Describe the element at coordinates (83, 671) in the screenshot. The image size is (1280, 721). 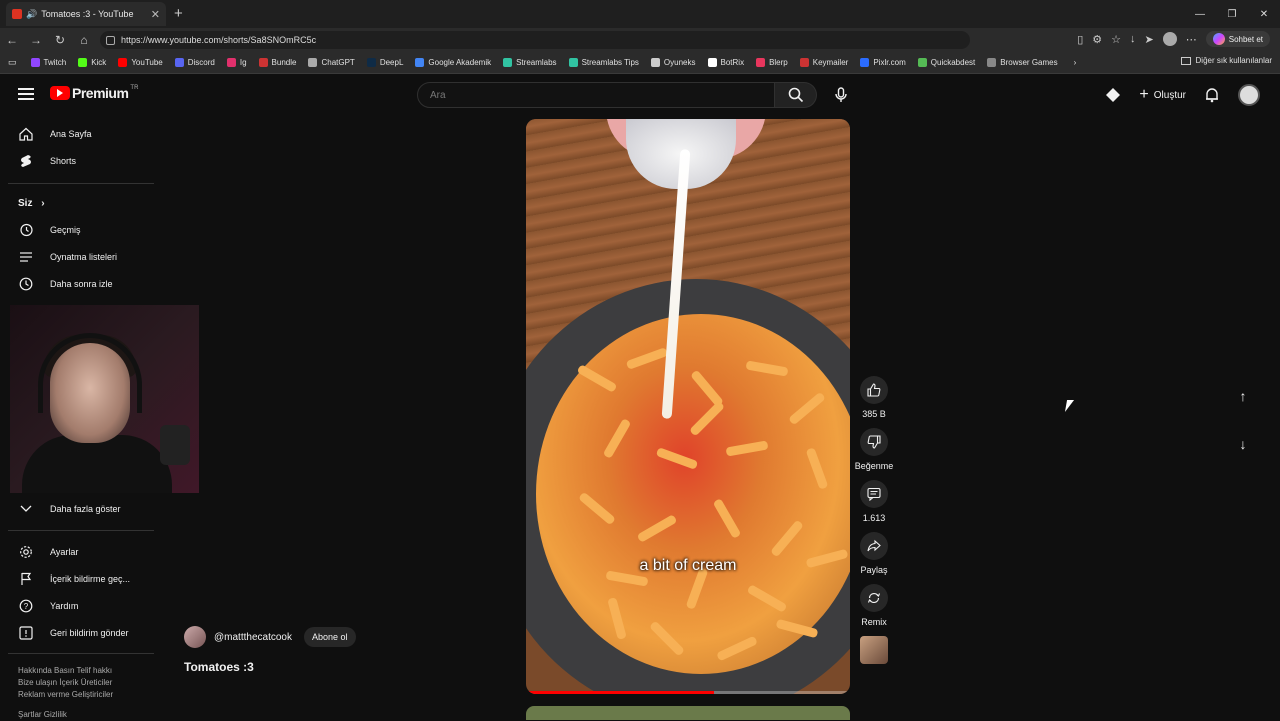
I see `footer-line: Hakkında Basın Telif hakkı` at that location.